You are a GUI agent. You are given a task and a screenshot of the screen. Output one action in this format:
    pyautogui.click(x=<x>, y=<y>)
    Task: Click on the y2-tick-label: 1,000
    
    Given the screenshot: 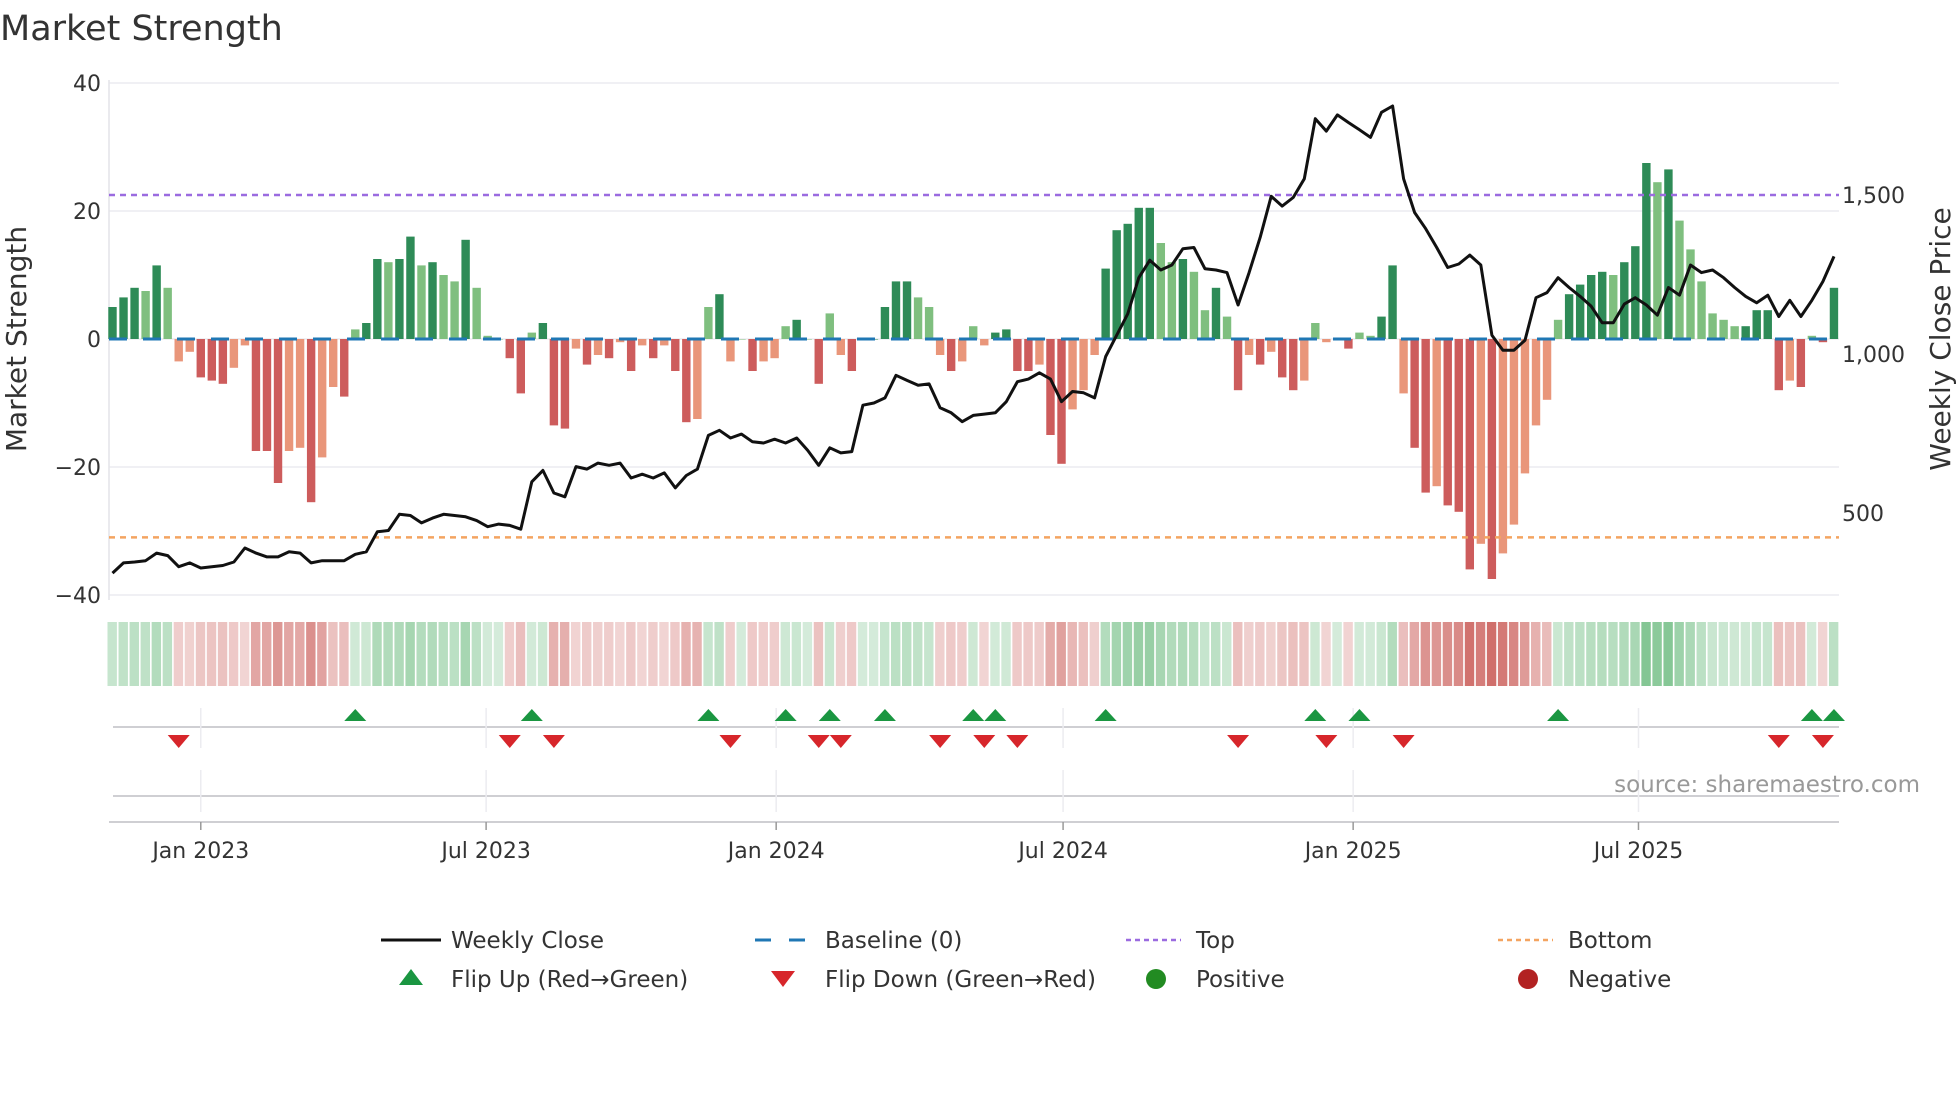 What is the action you would take?
    pyautogui.click(x=1873, y=355)
    